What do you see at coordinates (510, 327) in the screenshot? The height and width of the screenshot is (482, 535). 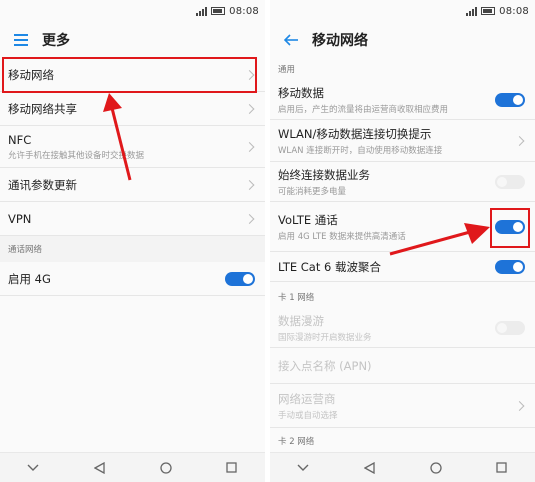 I see `data-roaming-toggle` at bounding box center [510, 327].